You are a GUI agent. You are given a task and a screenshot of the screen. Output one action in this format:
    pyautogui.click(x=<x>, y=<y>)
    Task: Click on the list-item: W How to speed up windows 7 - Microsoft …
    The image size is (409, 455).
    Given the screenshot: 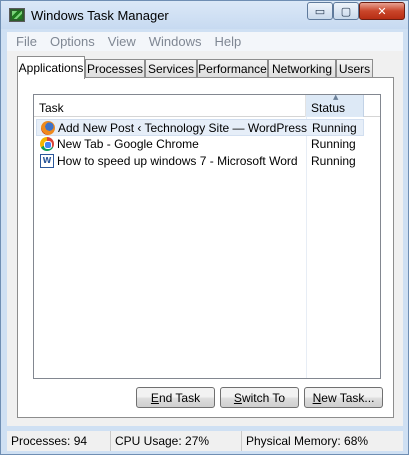 What is the action you would take?
    pyautogui.click(x=200, y=161)
    